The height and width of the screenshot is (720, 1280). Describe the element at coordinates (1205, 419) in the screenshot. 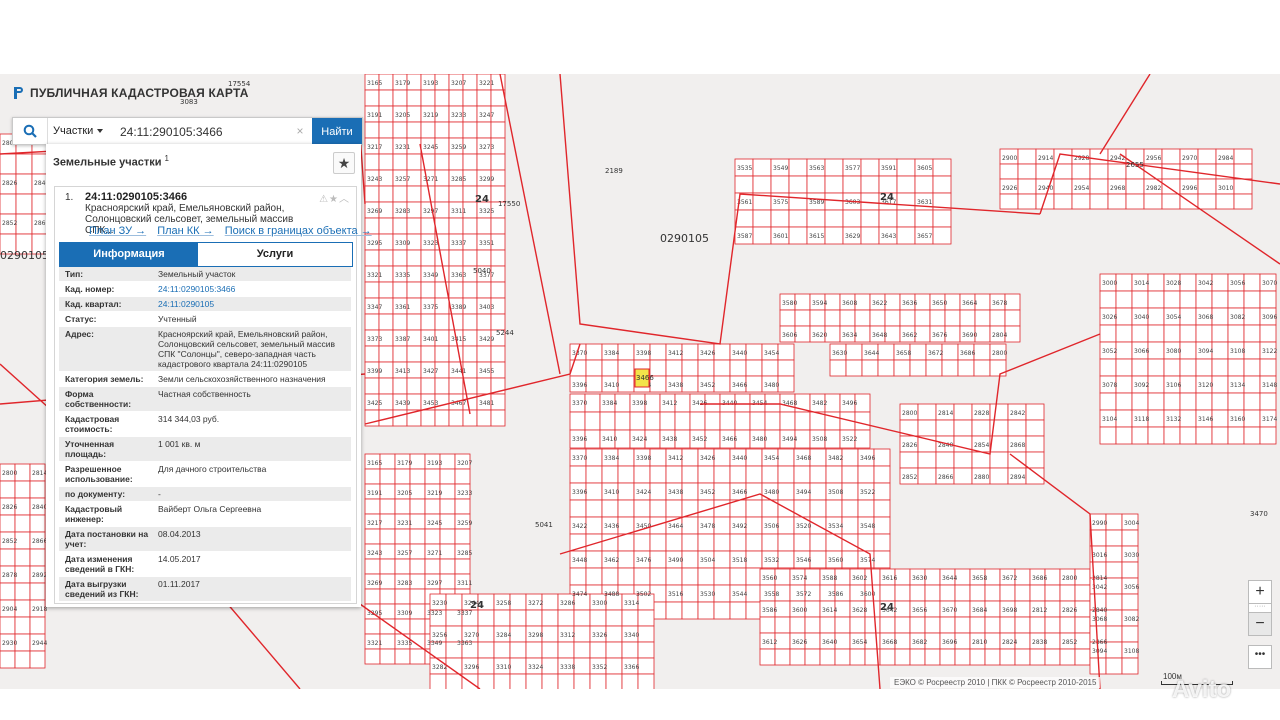

I see `parcel-number-label: 3146` at that location.